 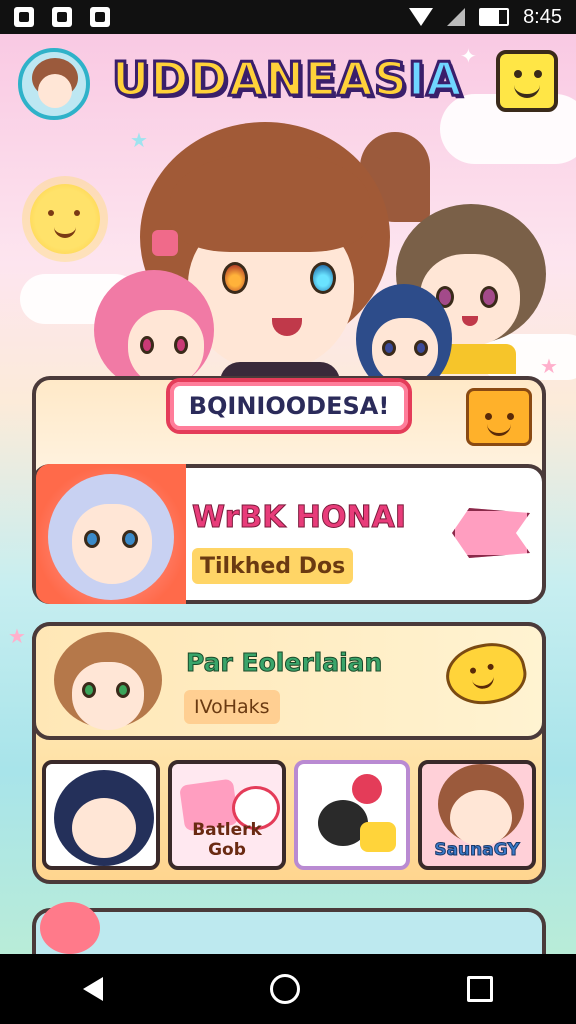 I want to click on wifi-icon, so click(x=421, y=17).